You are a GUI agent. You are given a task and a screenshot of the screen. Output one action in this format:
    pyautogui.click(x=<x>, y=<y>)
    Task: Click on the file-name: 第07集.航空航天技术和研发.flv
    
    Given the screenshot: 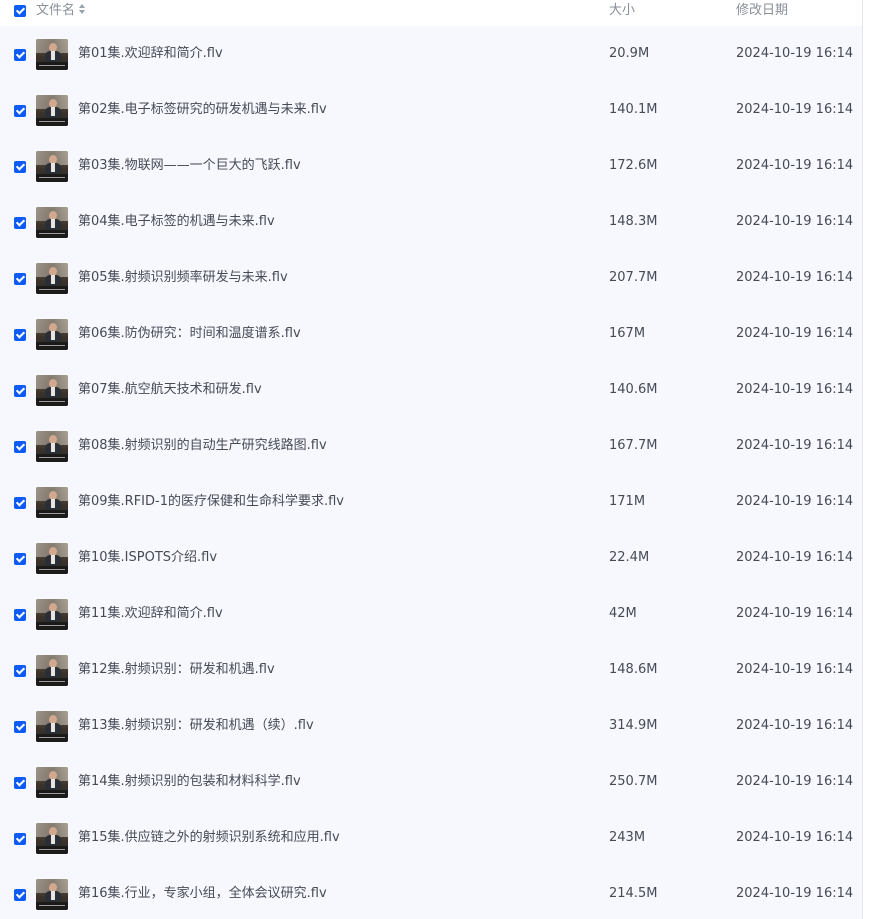 What is the action you would take?
    pyautogui.click(x=170, y=390)
    